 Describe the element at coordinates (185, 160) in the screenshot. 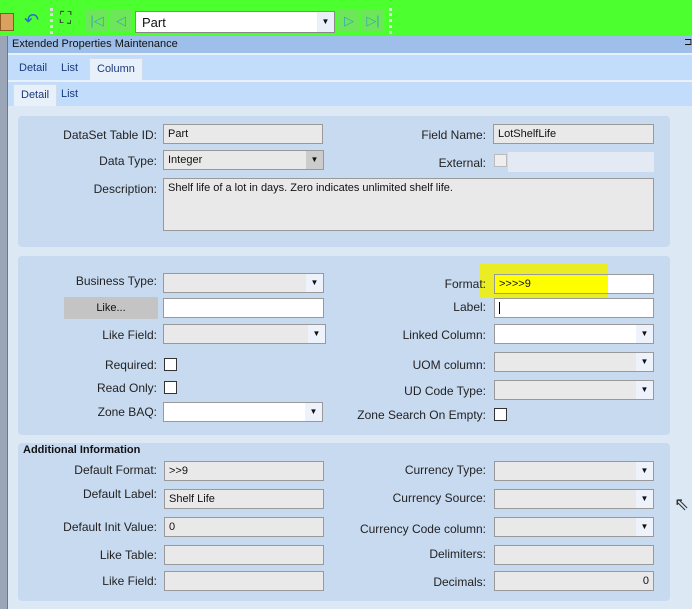

I see `data-type-value: Integer` at that location.